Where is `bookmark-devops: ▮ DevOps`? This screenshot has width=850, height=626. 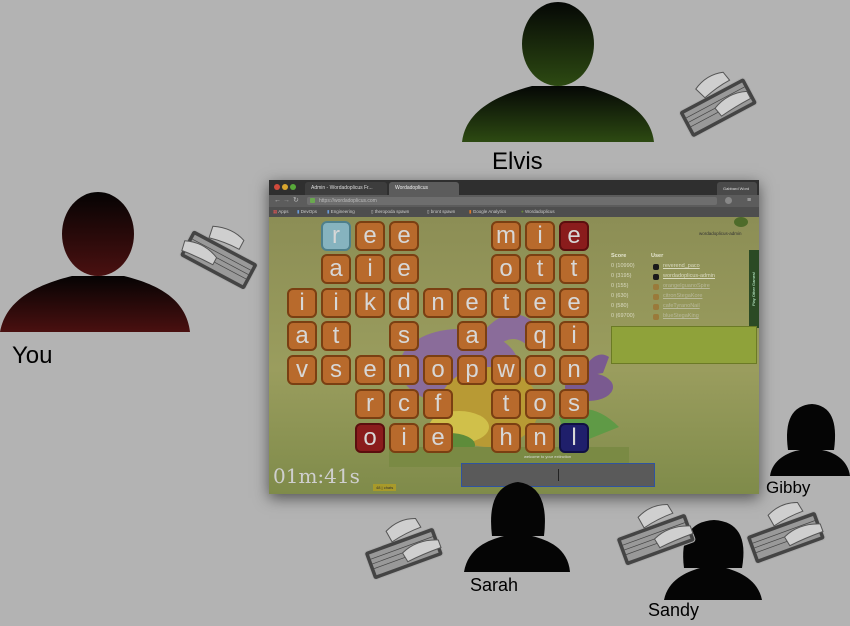
bookmark-devops: ▮ DevOps is located at coordinates (307, 212).